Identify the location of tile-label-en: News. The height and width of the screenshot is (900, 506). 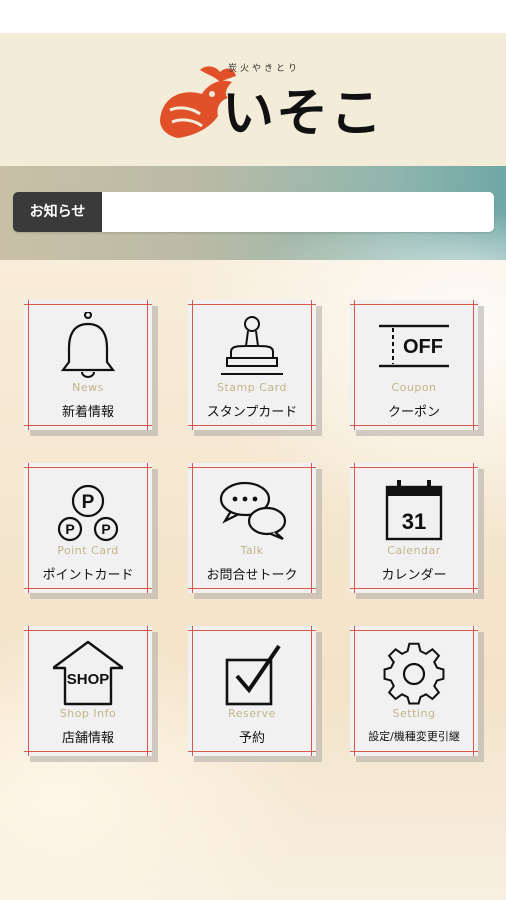
(88, 387).